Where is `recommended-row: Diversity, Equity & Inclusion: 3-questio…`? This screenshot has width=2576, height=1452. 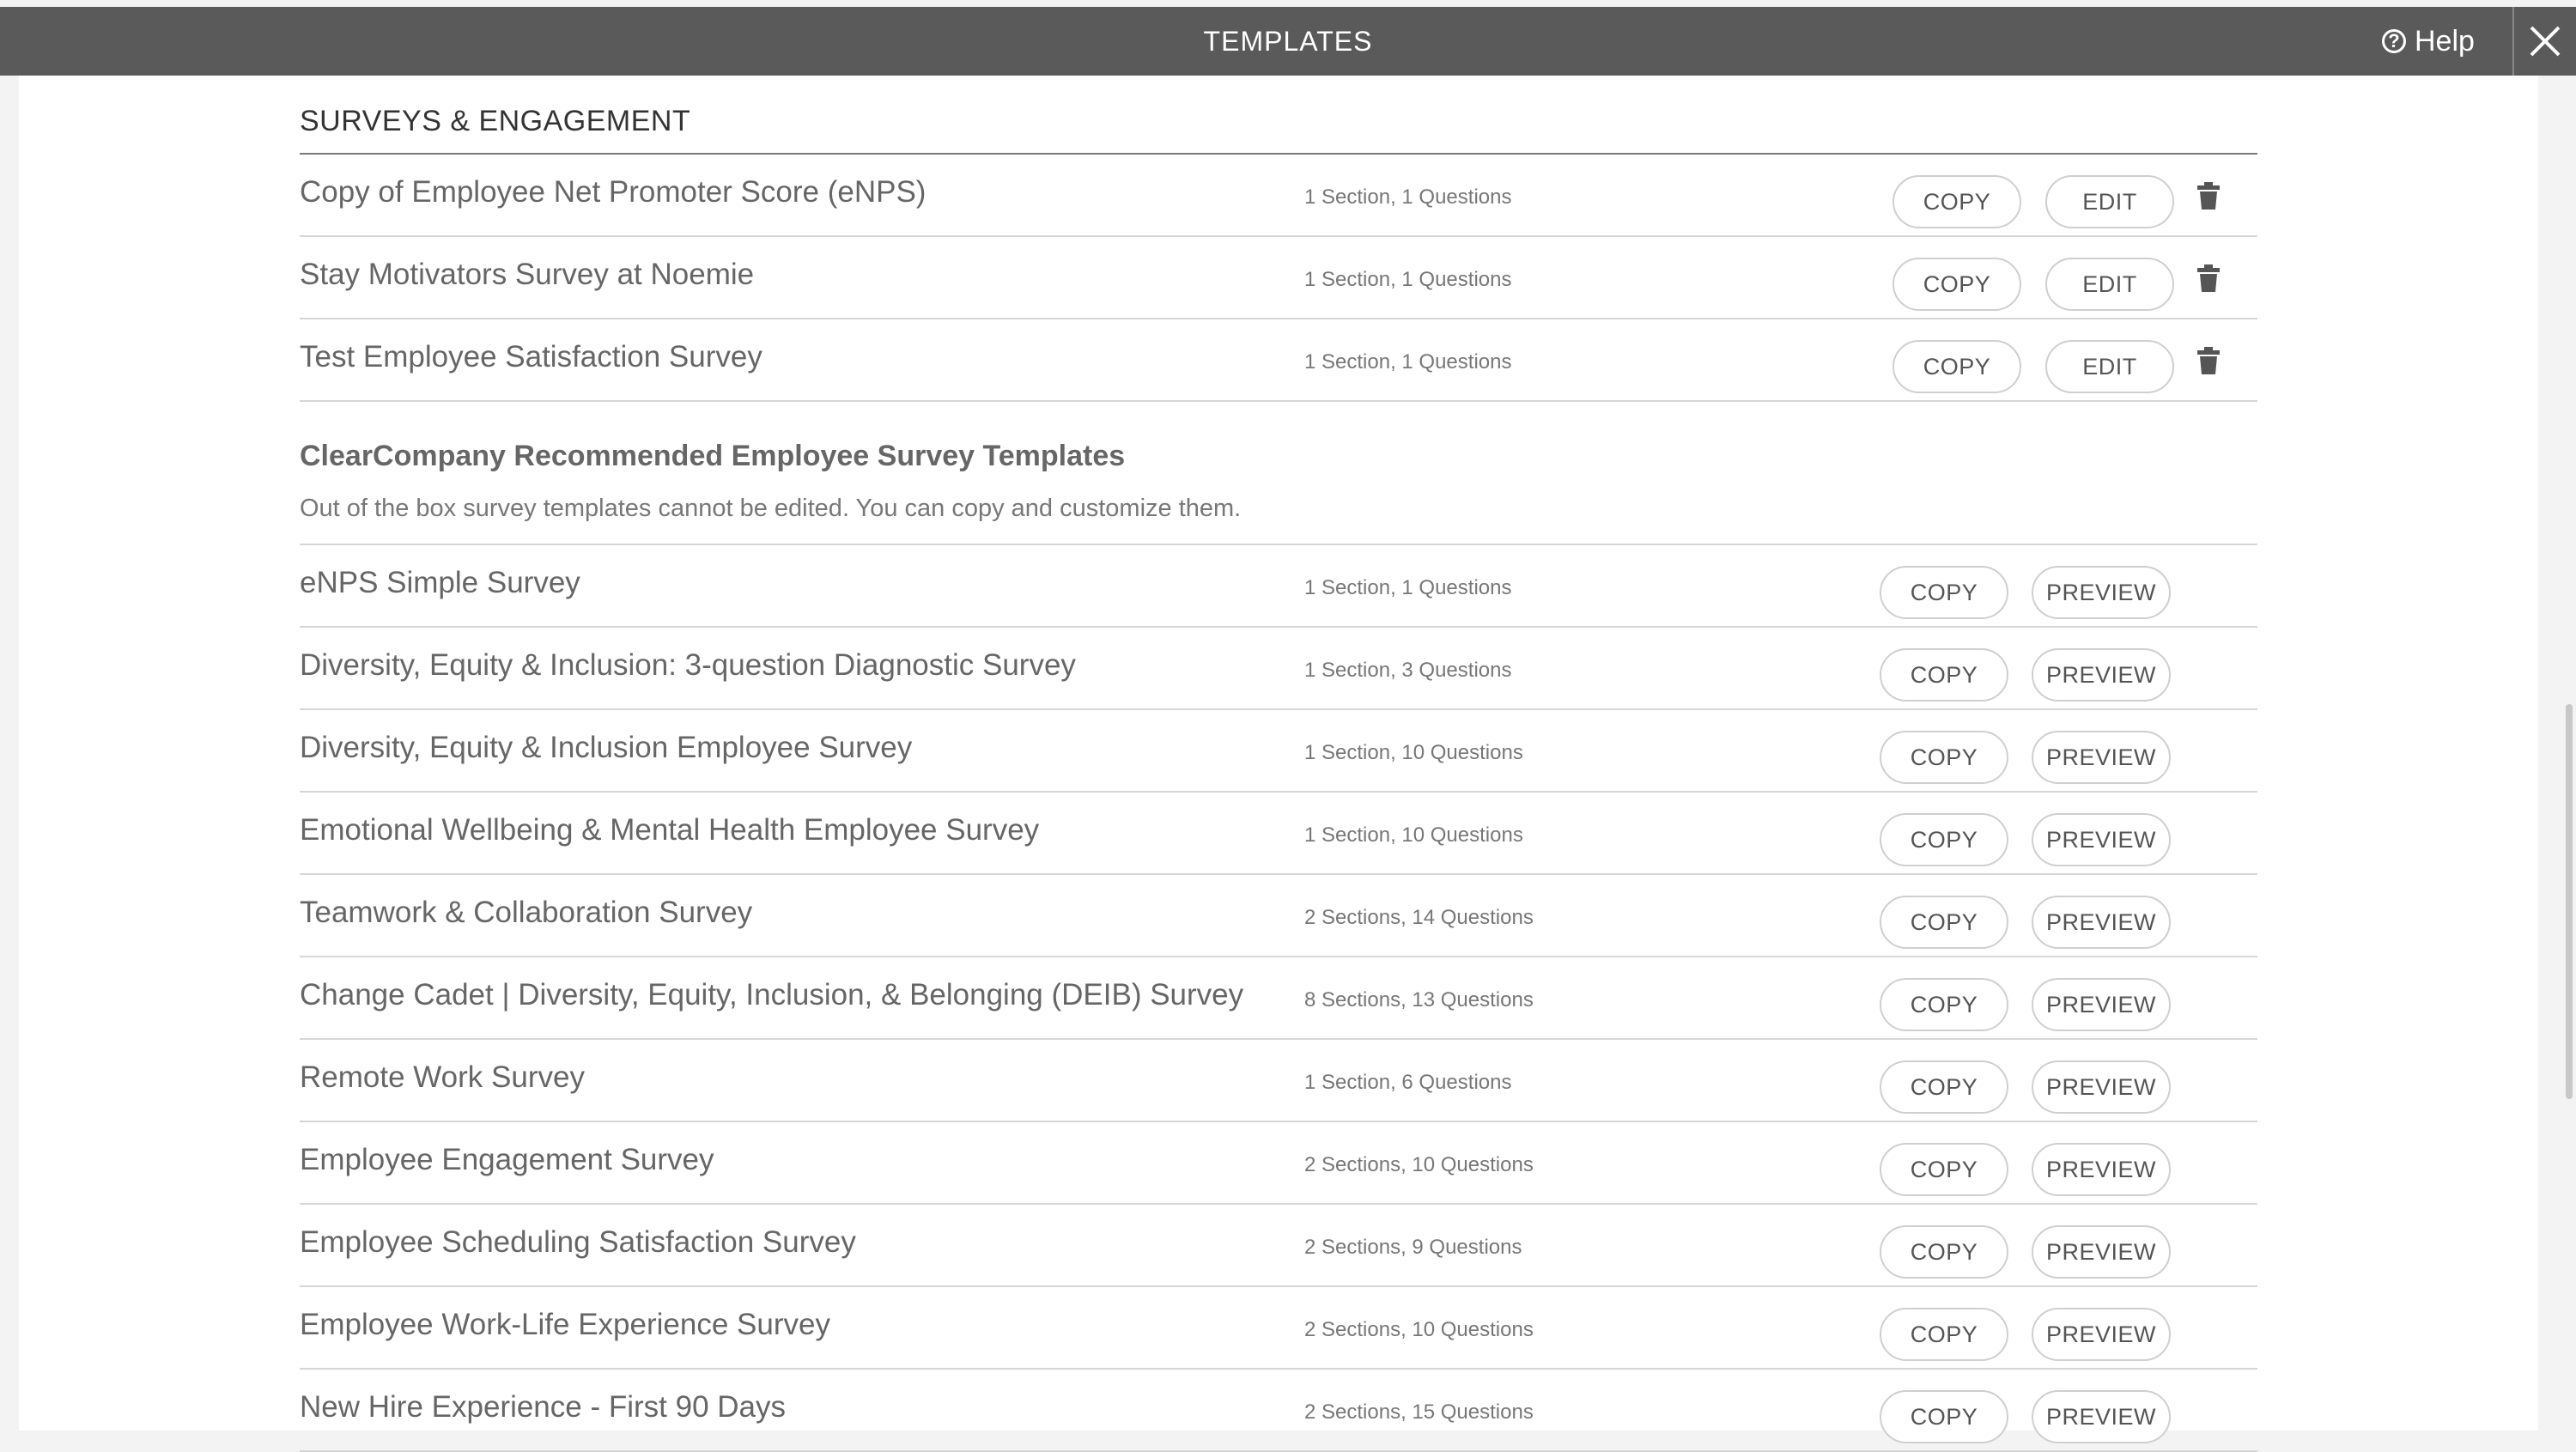 recommended-row: Diversity, Equity & Inclusion: 3-questio… is located at coordinates (1279, 669).